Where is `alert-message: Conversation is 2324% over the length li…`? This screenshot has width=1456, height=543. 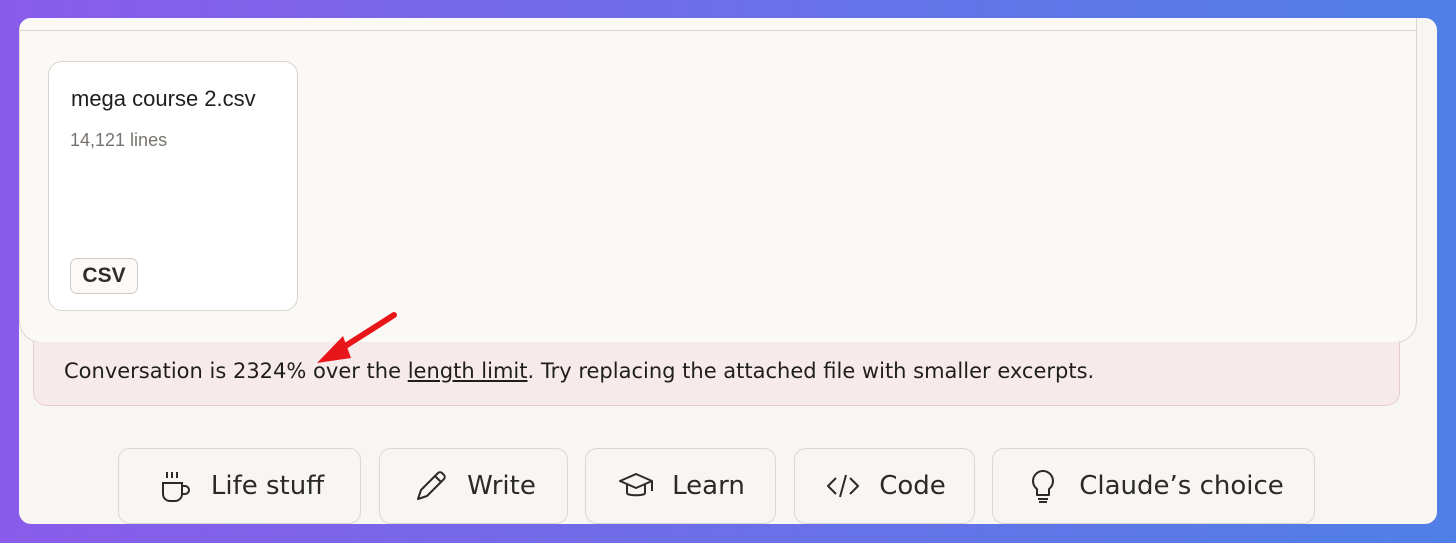
alert-message: Conversation is 2324% over the length li… is located at coordinates (579, 371).